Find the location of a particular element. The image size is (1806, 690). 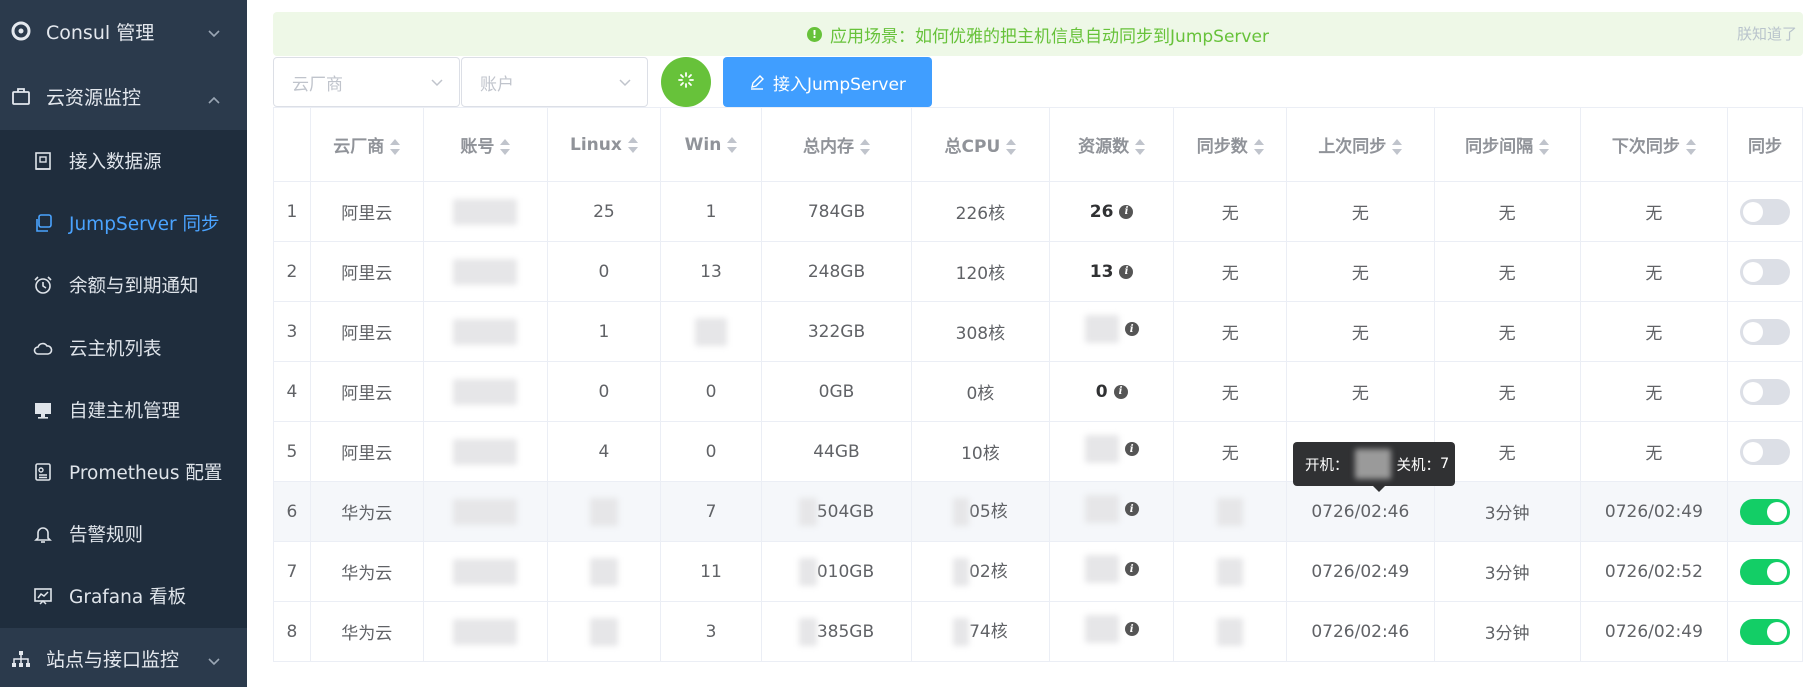

menu-group-consul: Consul 管理 is located at coordinates (123, 31).